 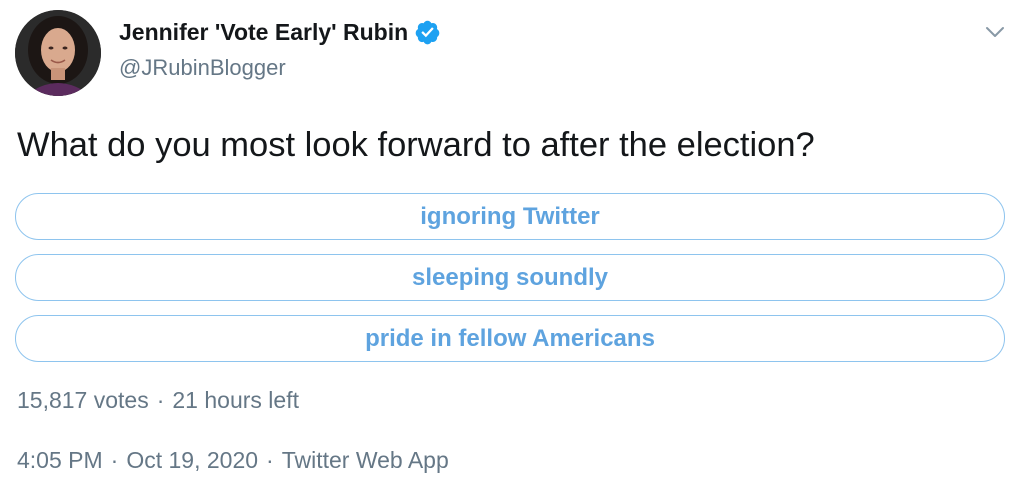 I want to click on poll-option-pride-in-fellow-americans: pride in fellow Americans, so click(x=510, y=338).